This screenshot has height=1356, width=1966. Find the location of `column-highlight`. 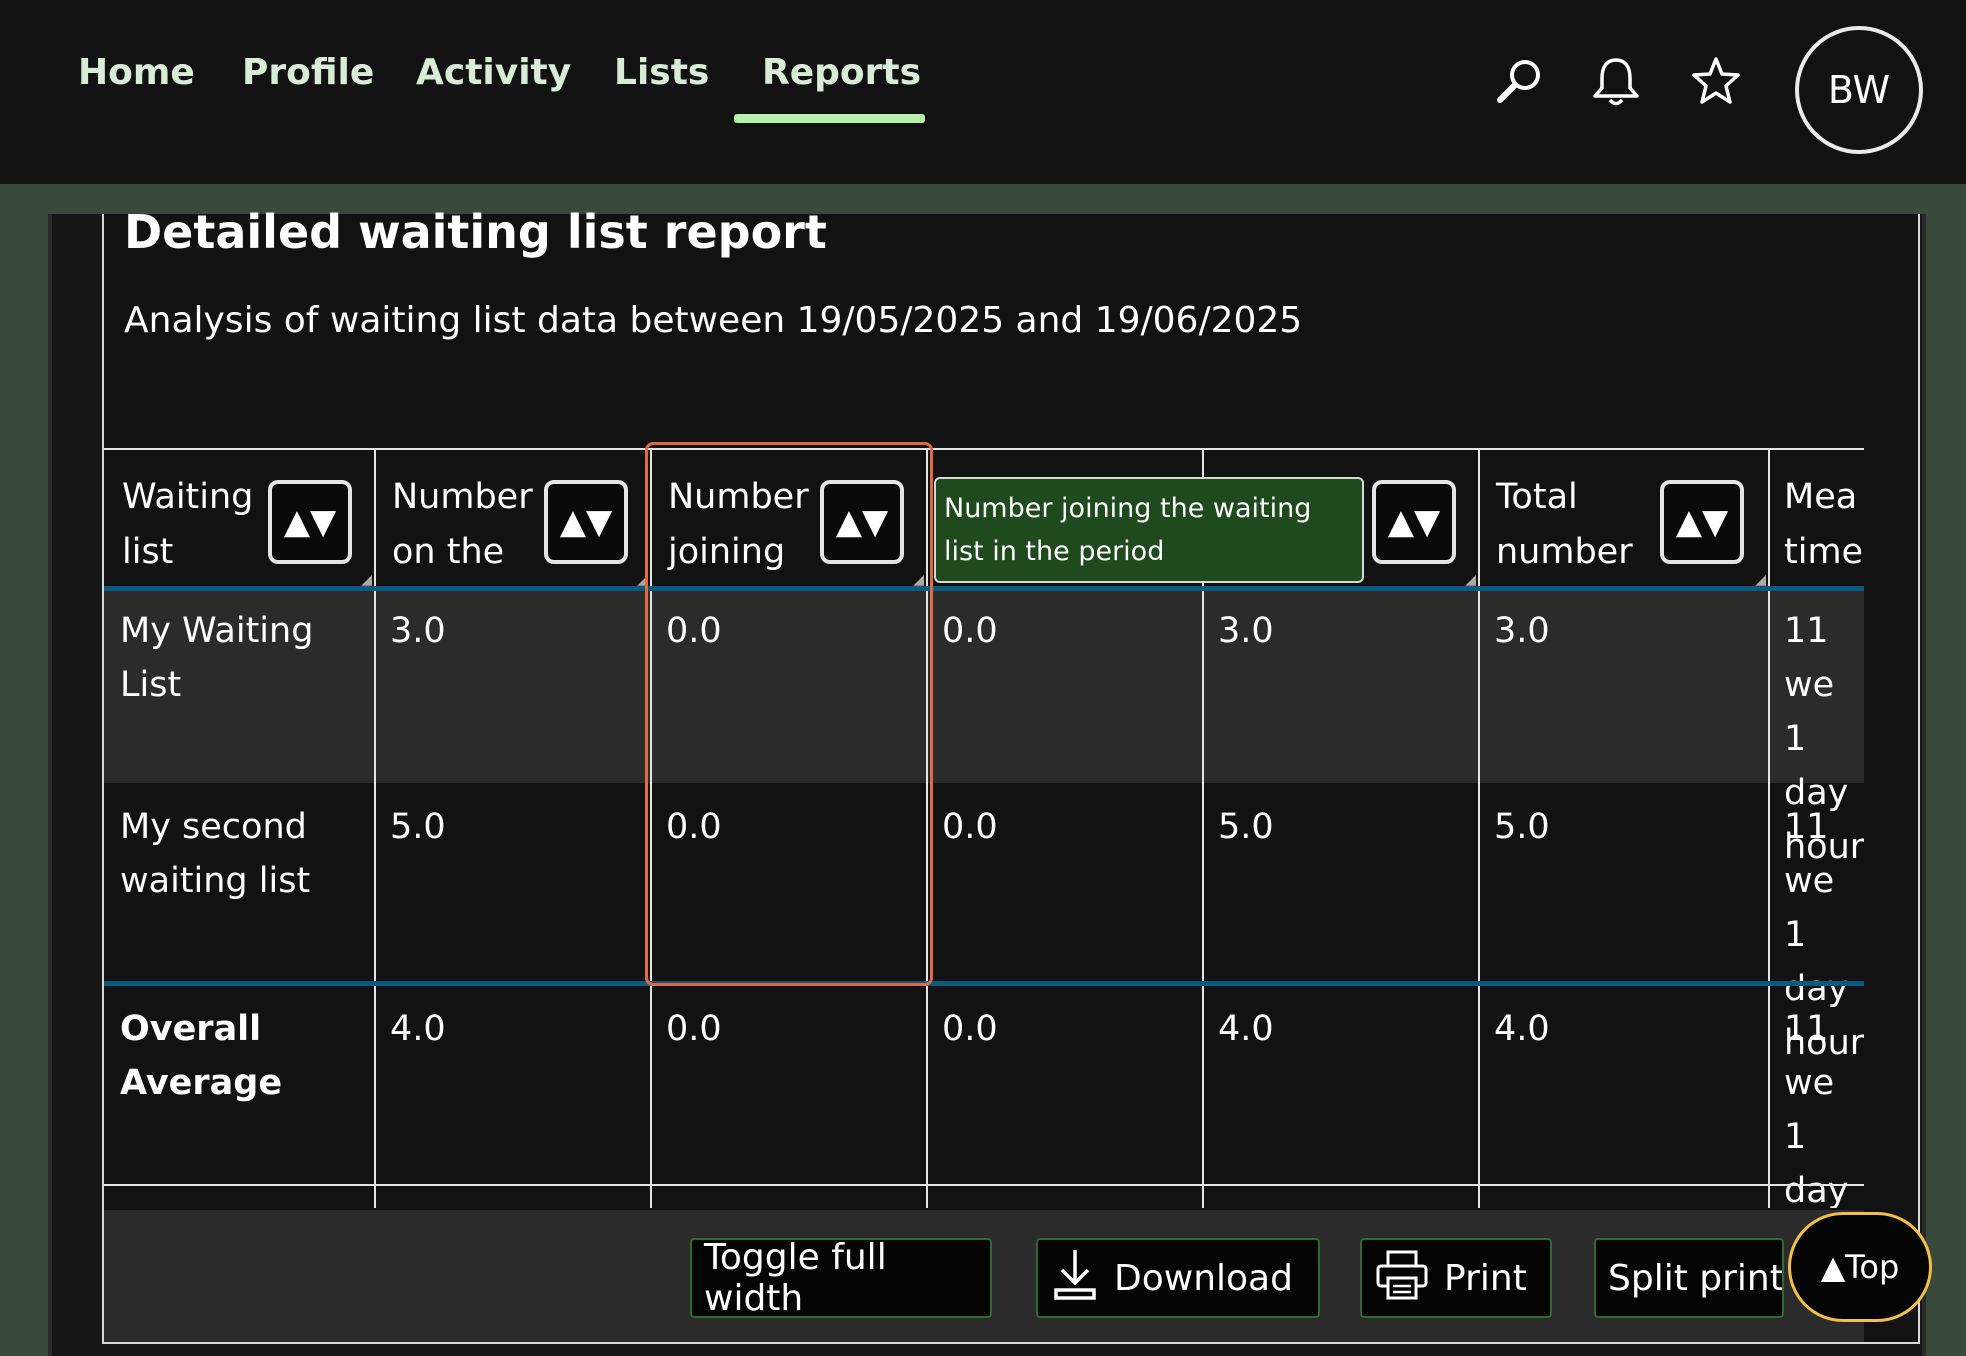

column-highlight is located at coordinates (789, 714).